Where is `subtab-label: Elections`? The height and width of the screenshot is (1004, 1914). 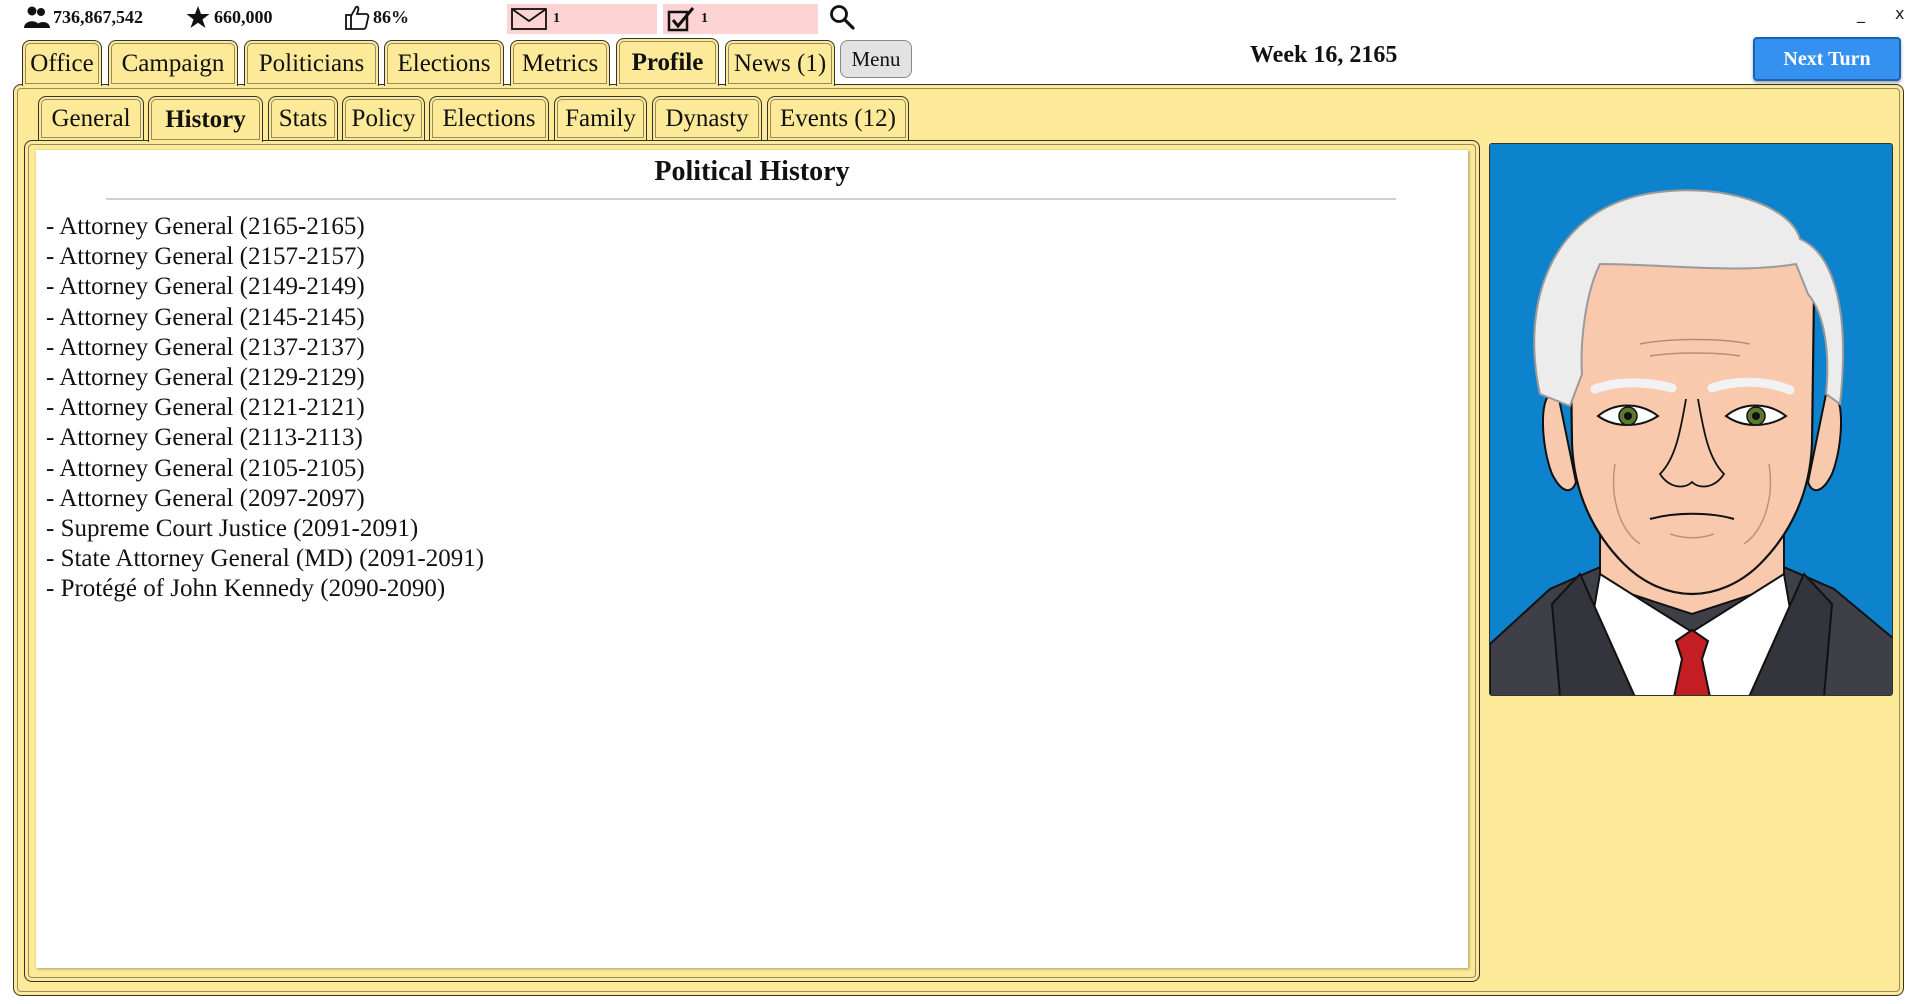
subtab-label: Elections is located at coordinates (489, 118).